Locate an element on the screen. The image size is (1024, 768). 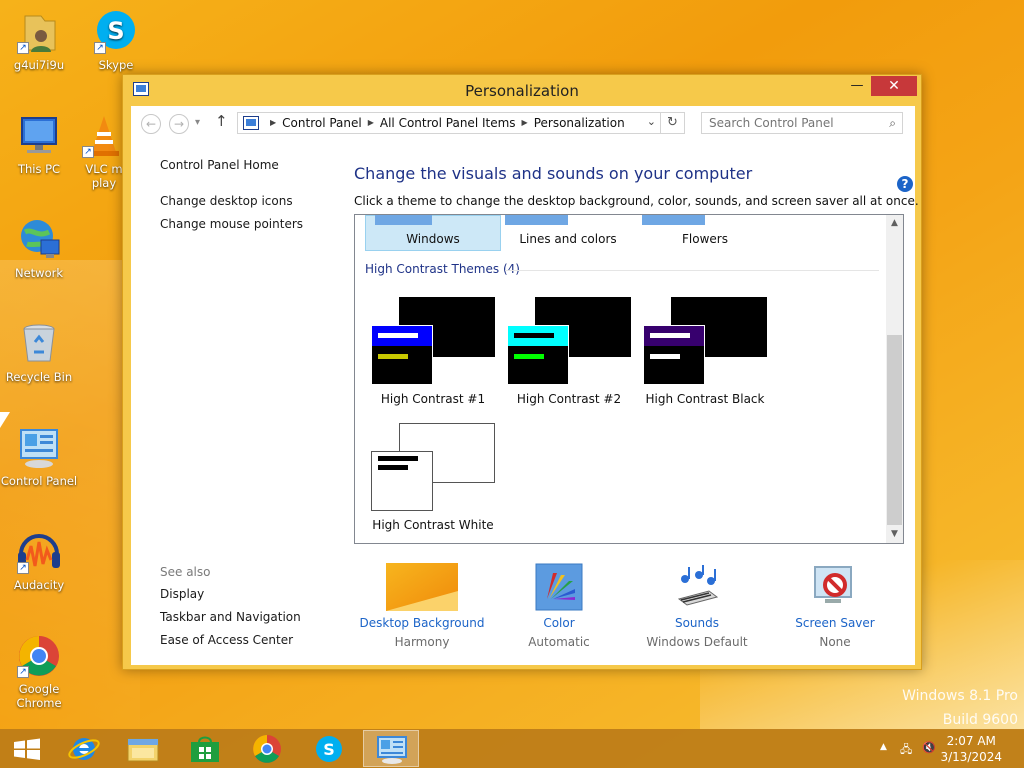
start-button is located at coordinates (28, 748).